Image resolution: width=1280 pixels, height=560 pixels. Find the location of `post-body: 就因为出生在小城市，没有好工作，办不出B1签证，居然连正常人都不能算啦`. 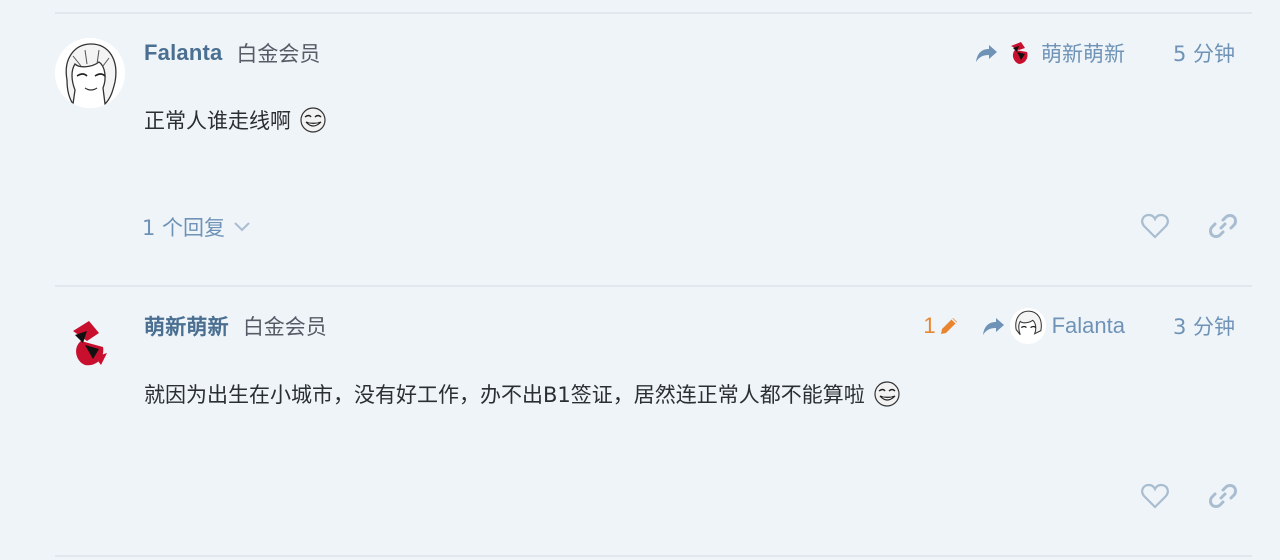

post-body: 就因为出生在小城市，没有好工作，办不出B1签证，居然连正常人都不能算啦 is located at coordinates (522, 394).